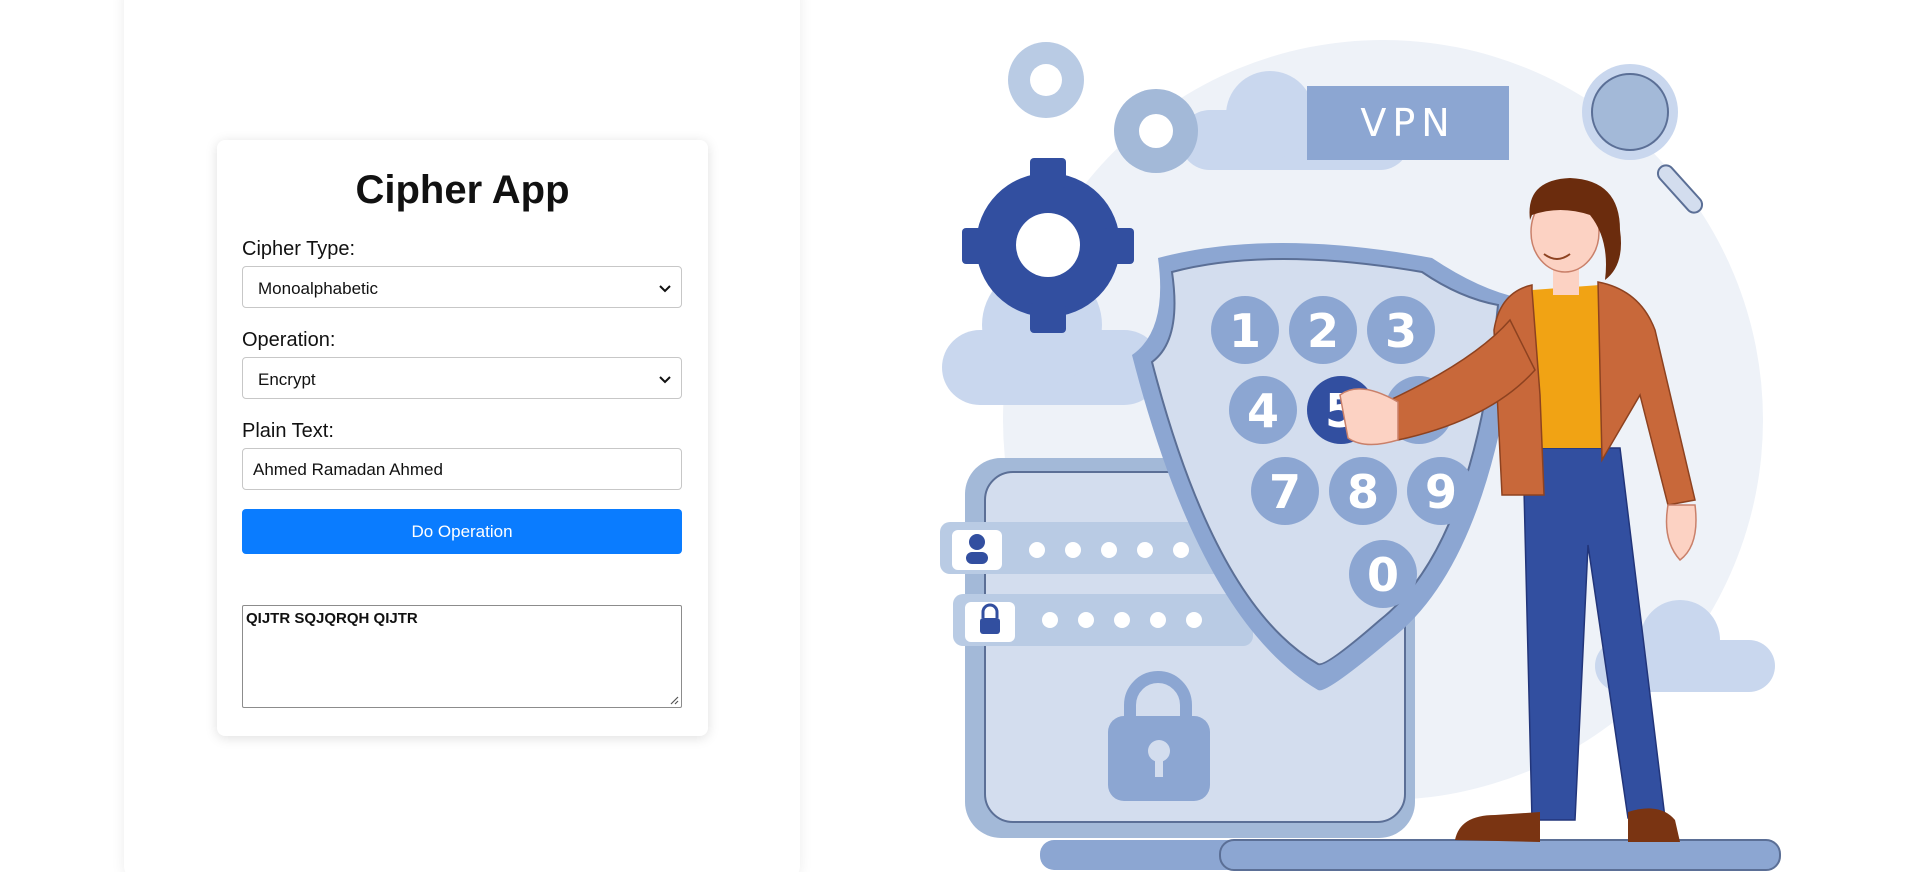 The width and height of the screenshot is (1917, 872). I want to click on keypad-key: 2, so click(1323, 330).